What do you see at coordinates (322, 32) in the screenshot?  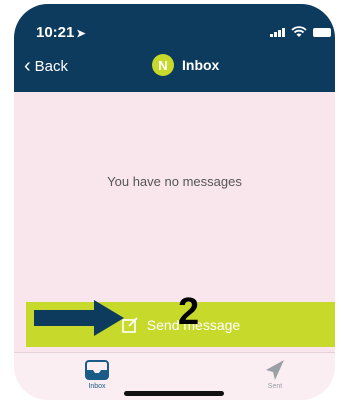 I see `battery-icon` at bounding box center [322, 32].